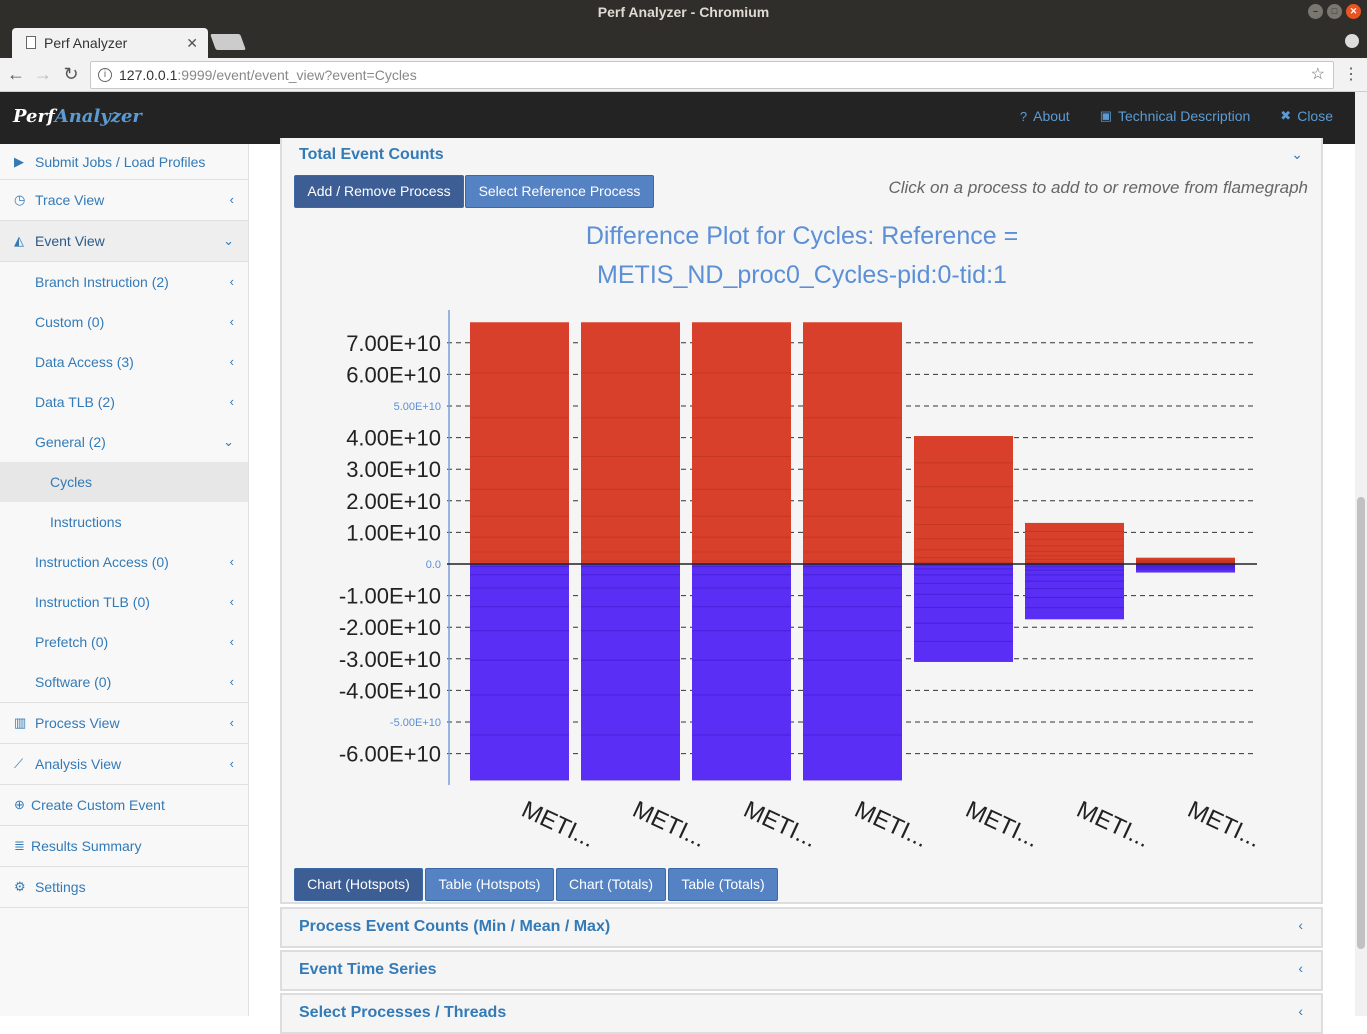  What do you see at coordinates (124, 442) in the screenshot?
I see `sidebar-item-general: General (2) ⌄` at bounding box center [124, 442].